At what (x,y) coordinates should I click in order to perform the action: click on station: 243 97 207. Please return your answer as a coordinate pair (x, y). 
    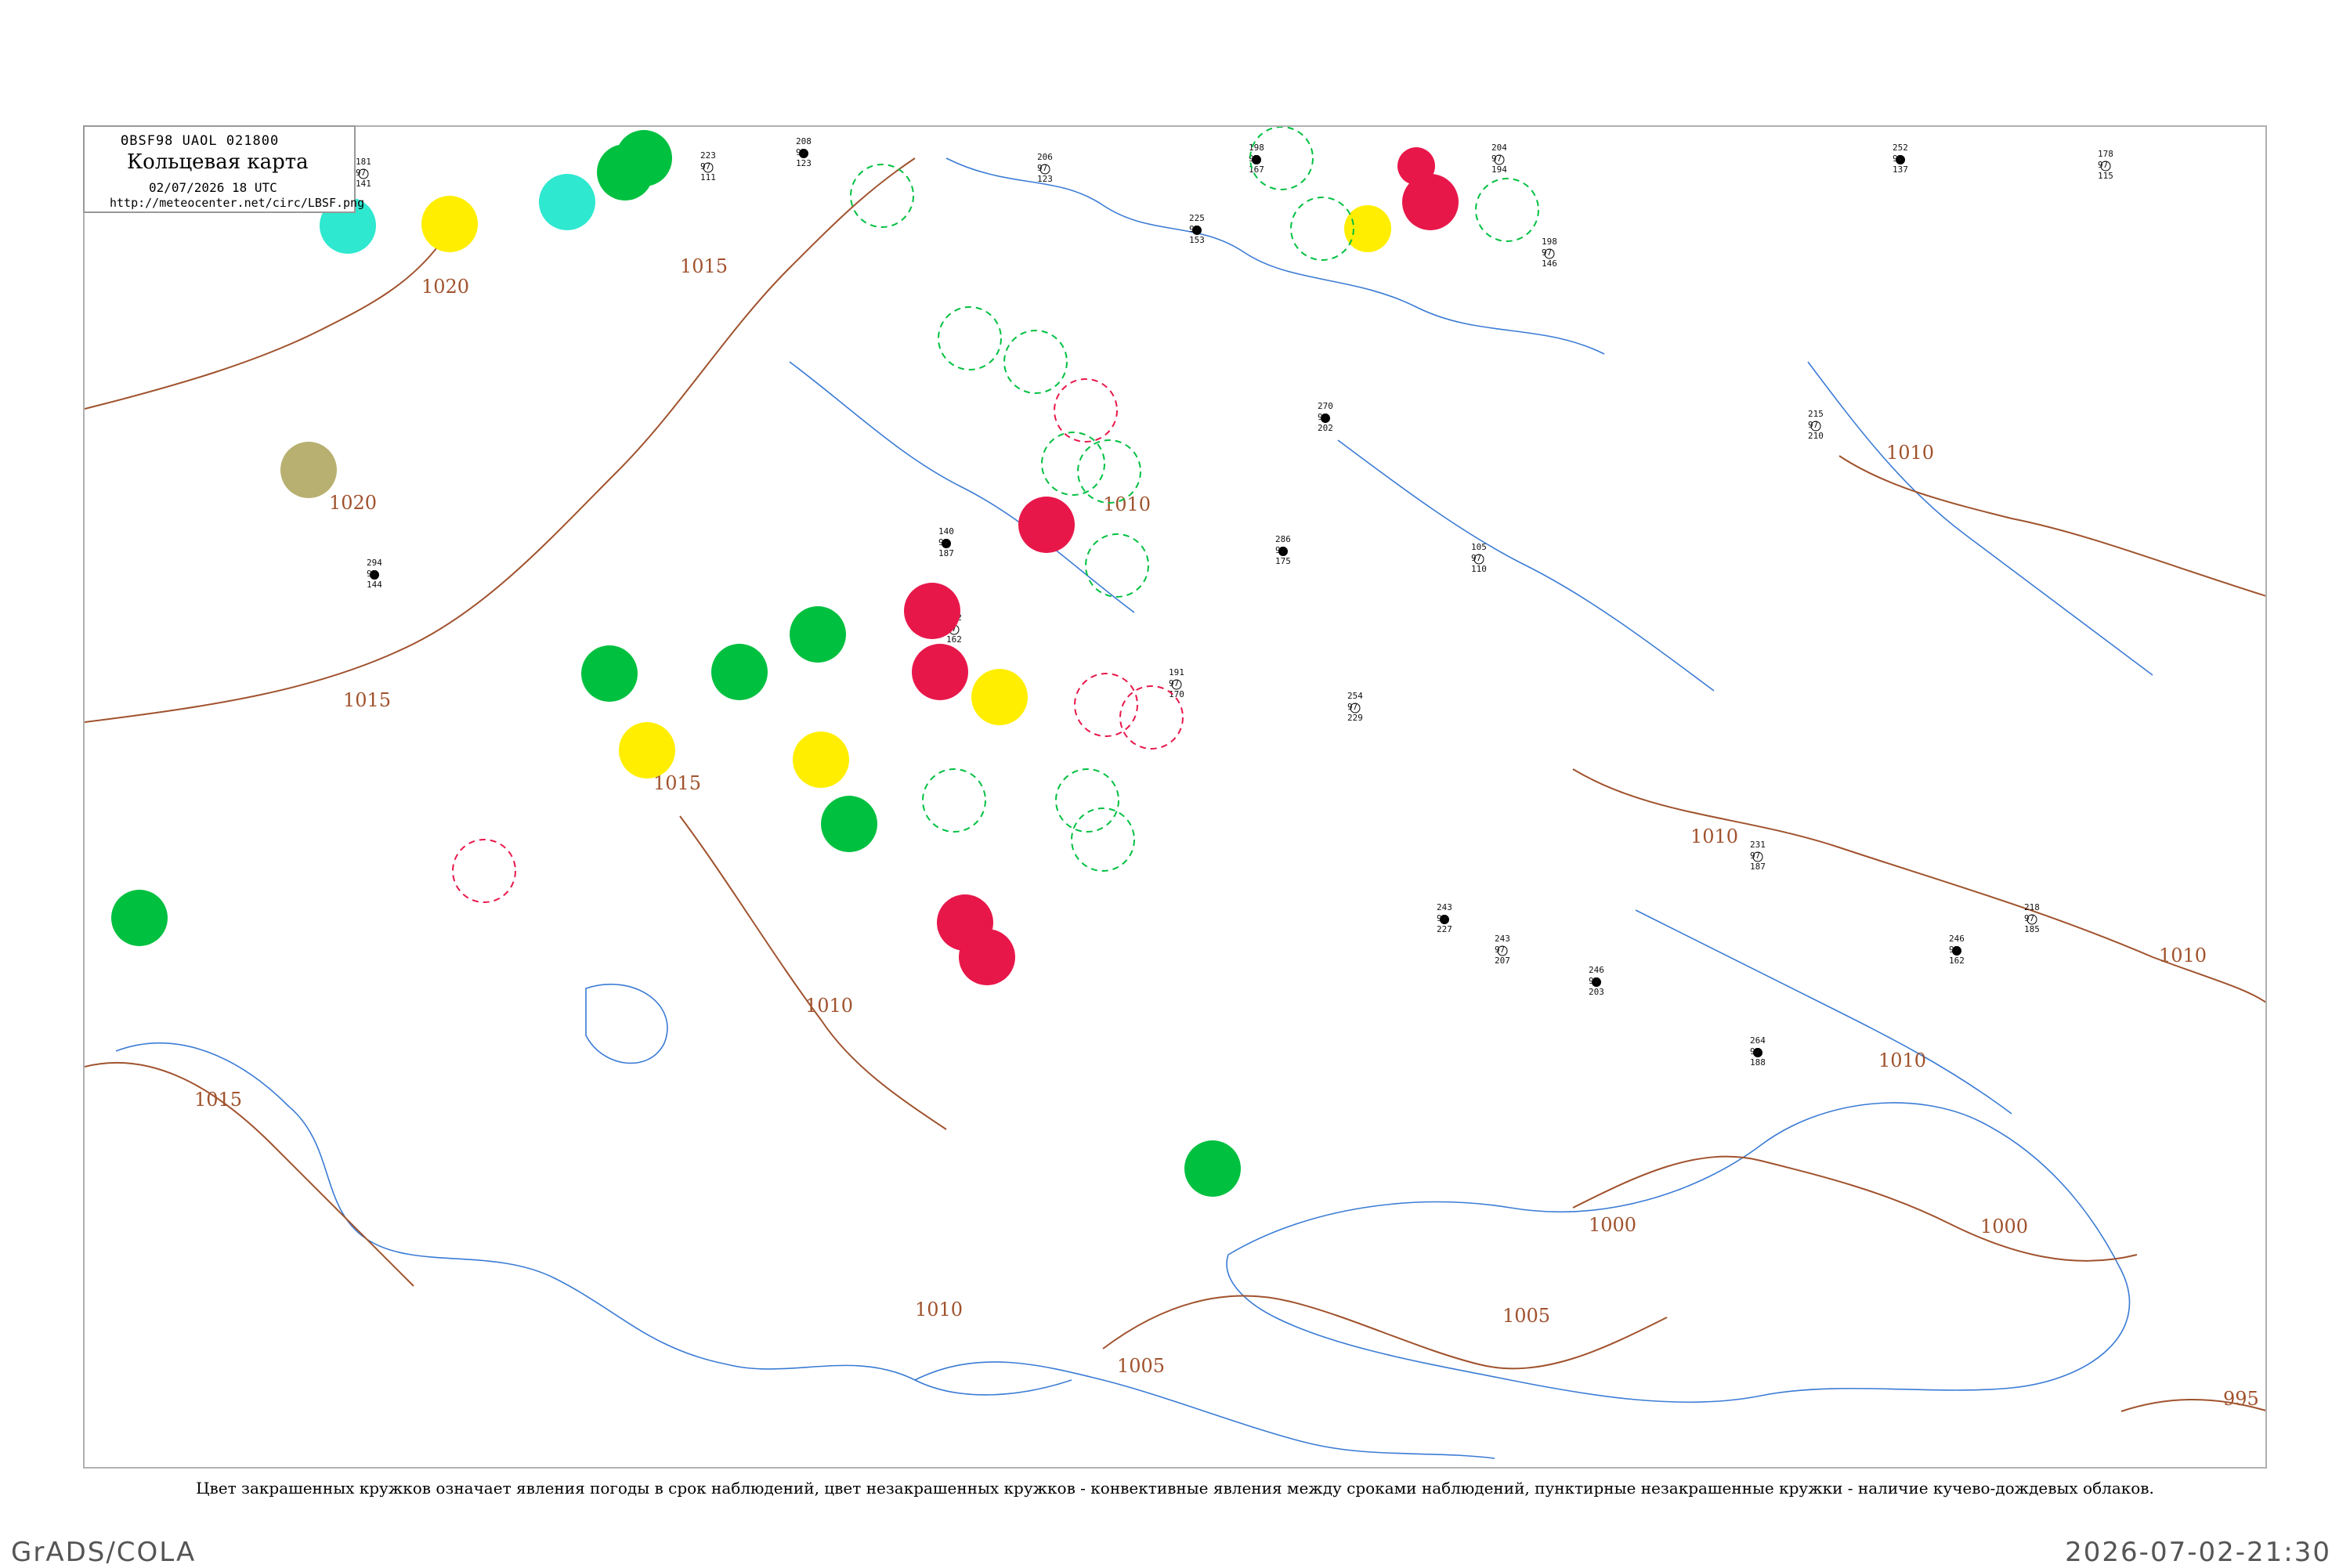
    Looking at the image, I should click on (1503, 950).